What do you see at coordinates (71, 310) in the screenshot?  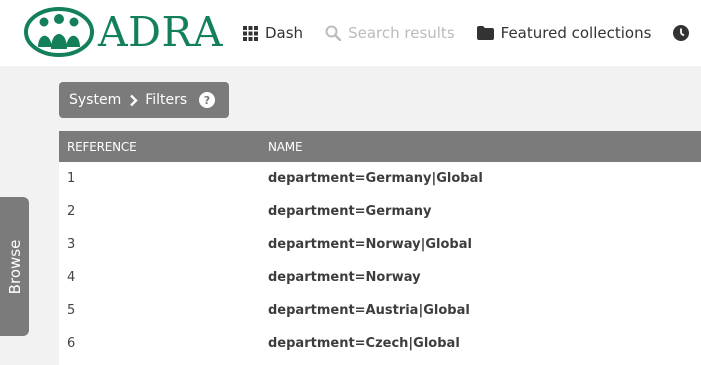 I see `cell-reference: 5` at bounding box center [71, 310].